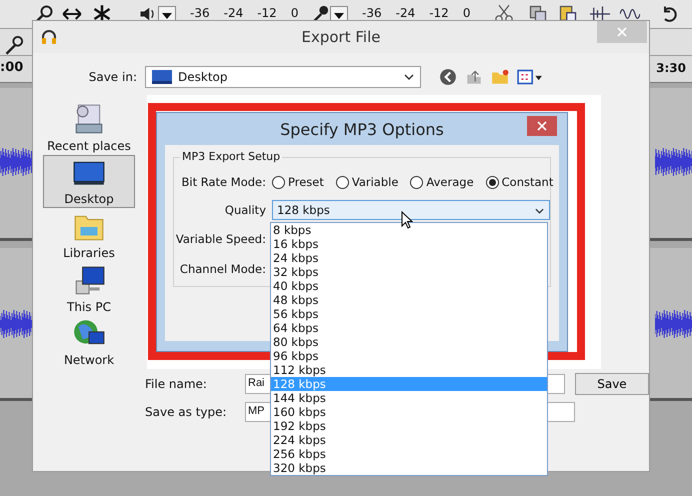  Describe the element at coordinates (409, 244) in the screenshot. I see `dropdown-option: 16 kbps` at that location.